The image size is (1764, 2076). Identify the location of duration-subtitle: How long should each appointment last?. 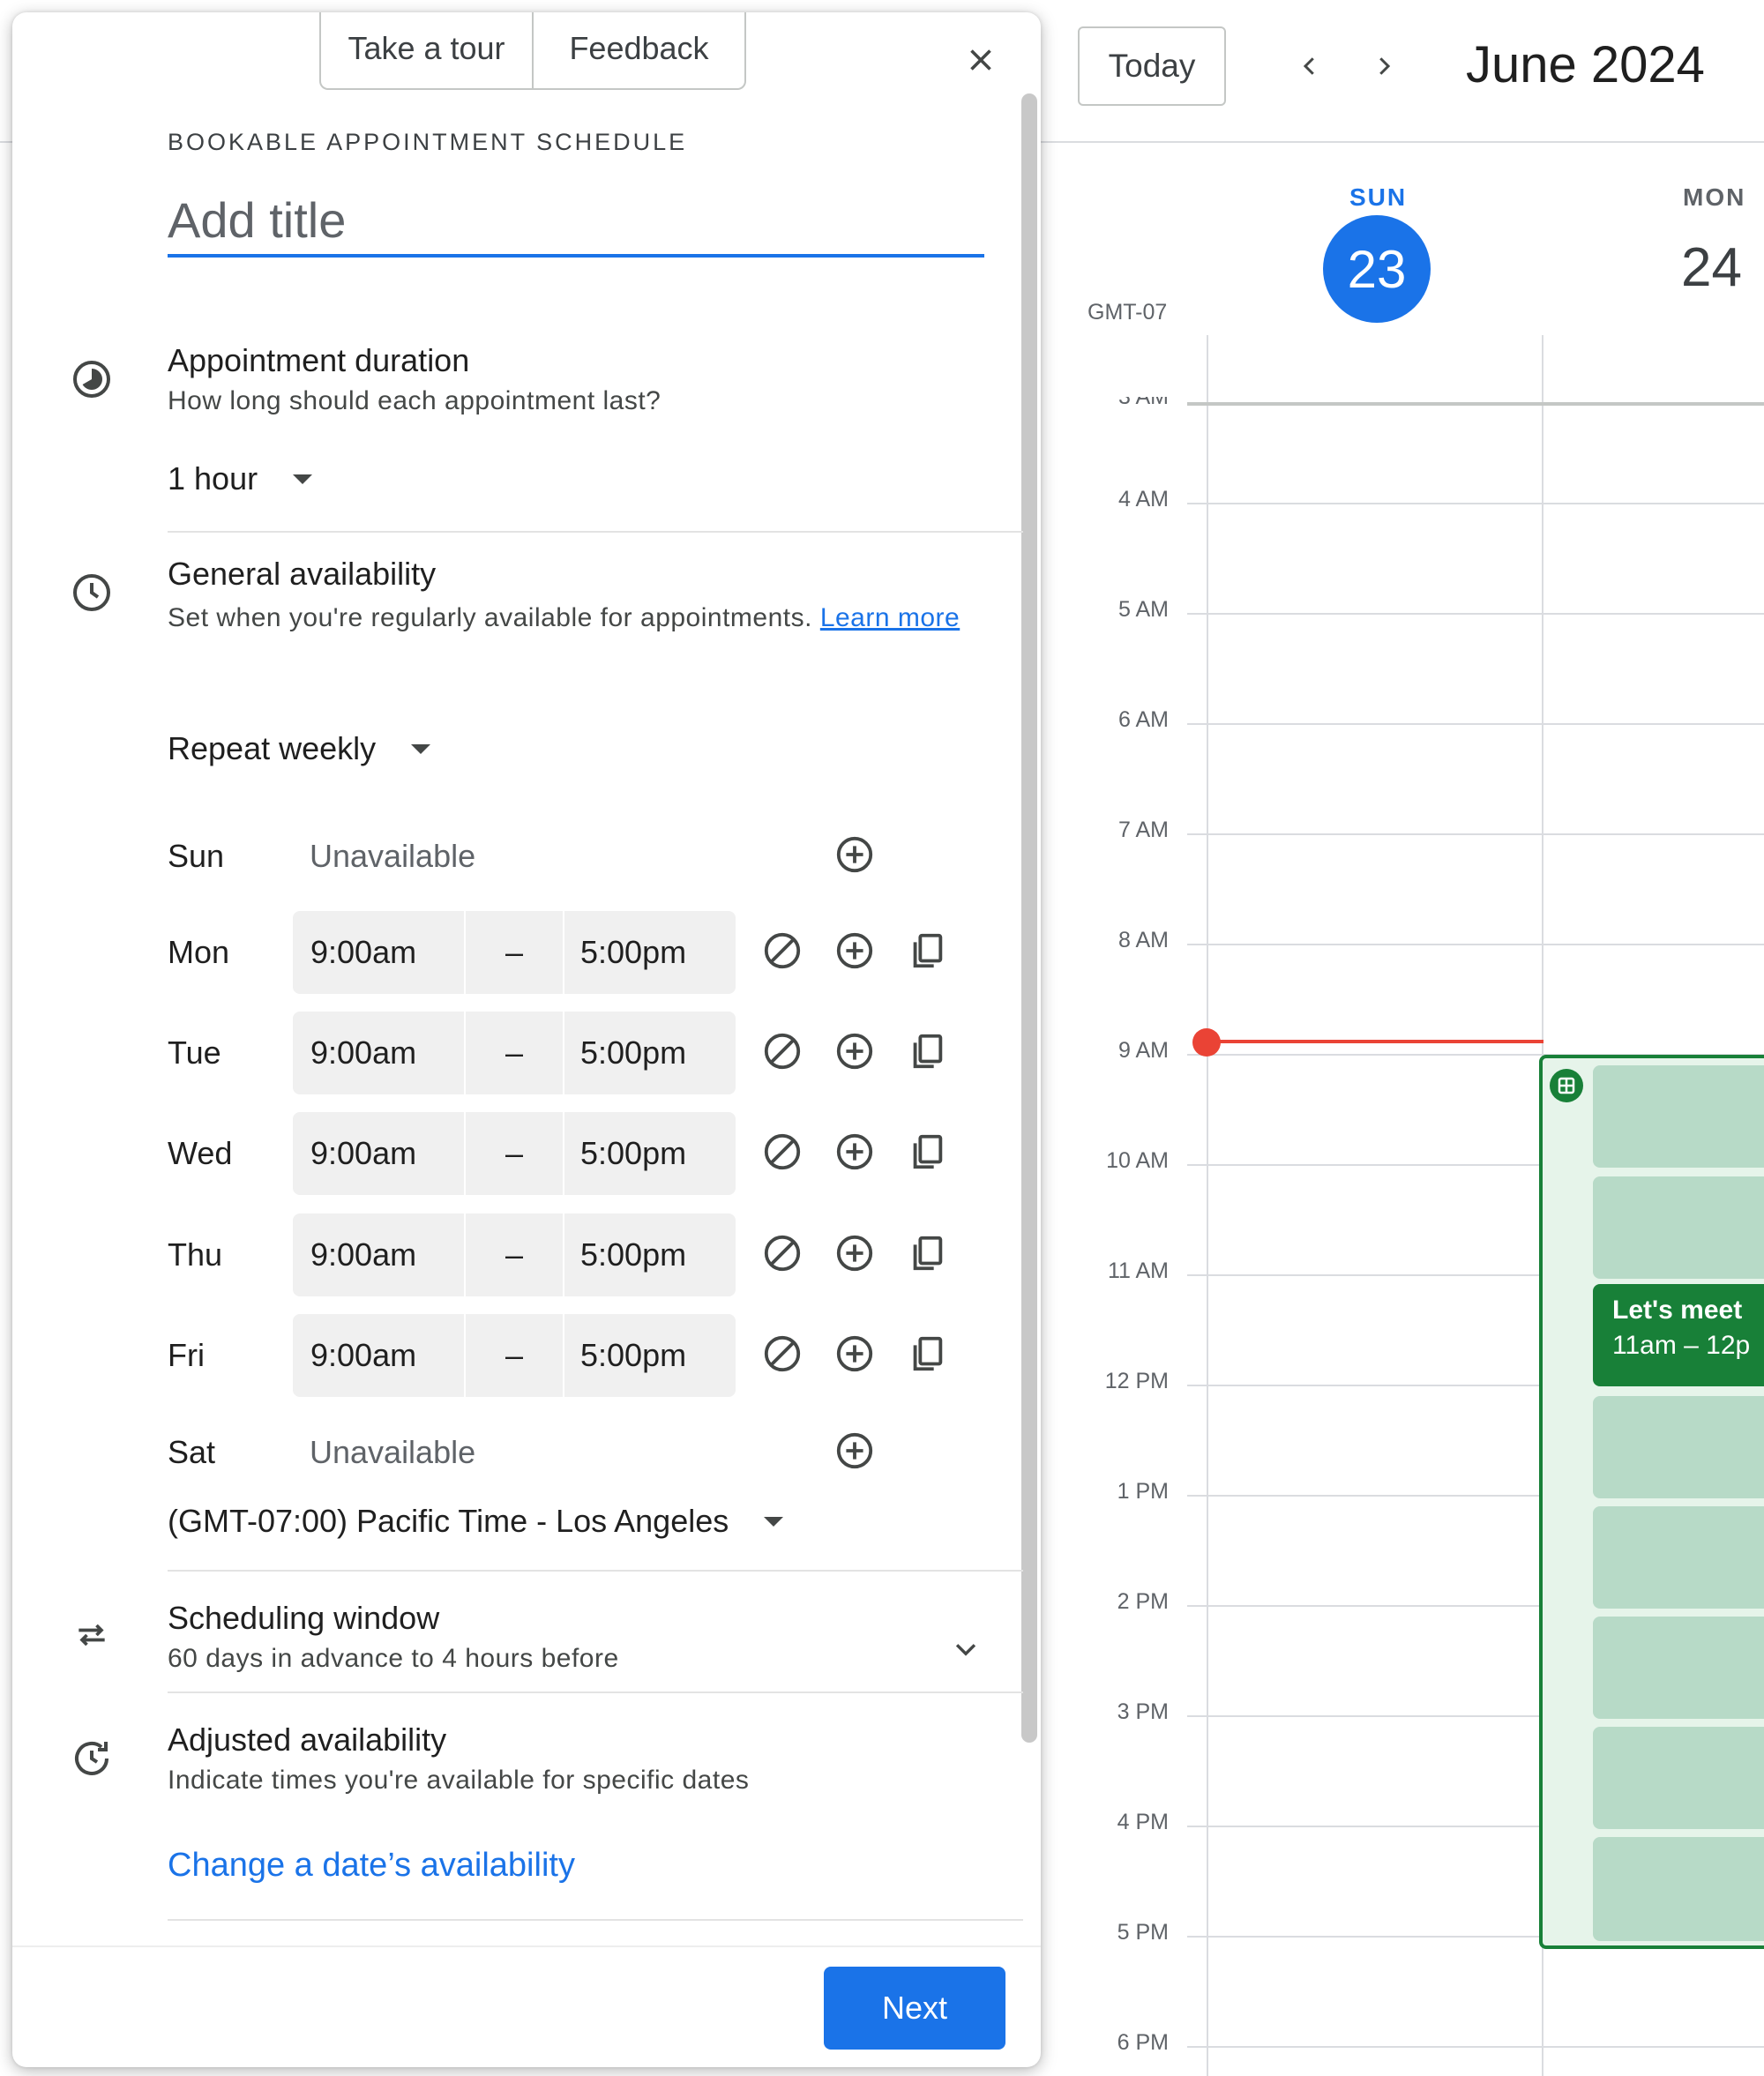
(415, 400).